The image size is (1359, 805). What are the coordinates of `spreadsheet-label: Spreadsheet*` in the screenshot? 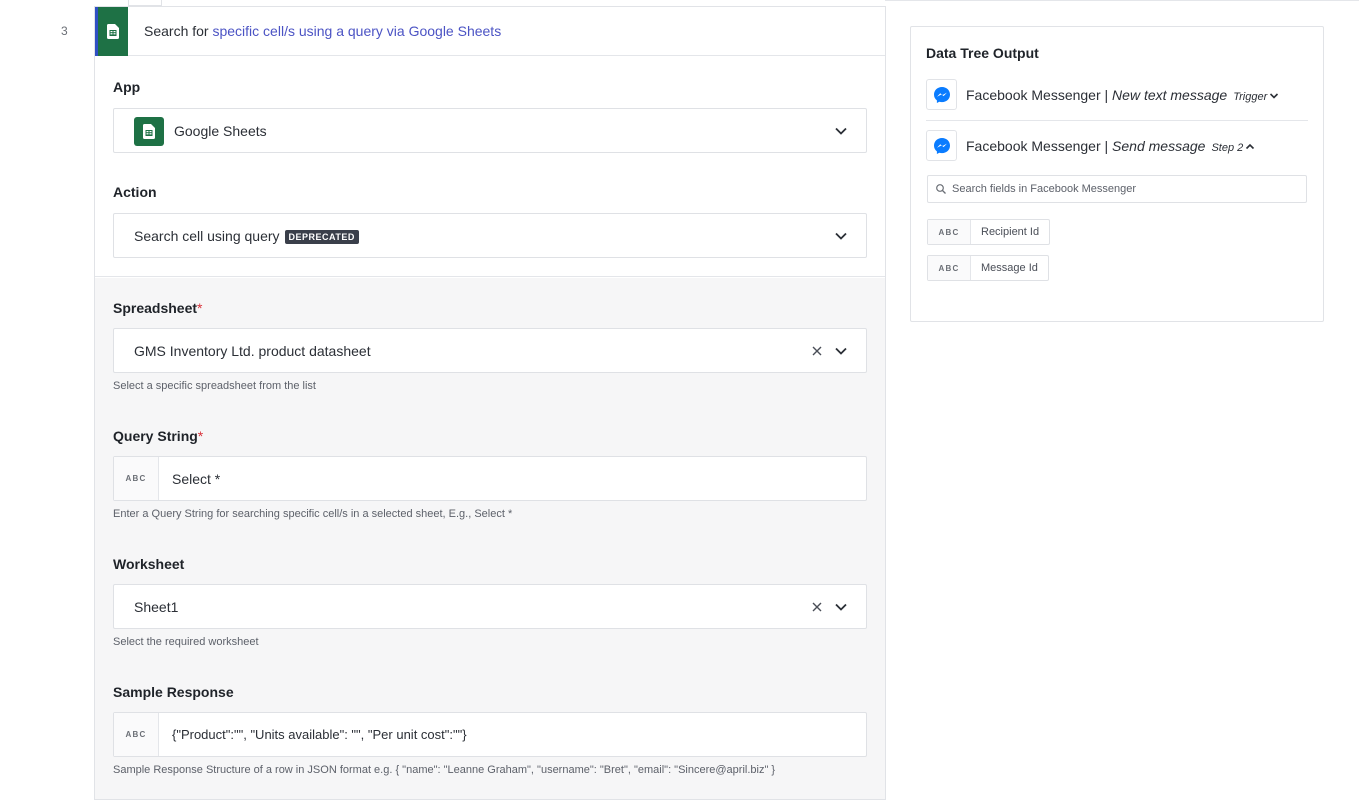 It's located at (158, 308).